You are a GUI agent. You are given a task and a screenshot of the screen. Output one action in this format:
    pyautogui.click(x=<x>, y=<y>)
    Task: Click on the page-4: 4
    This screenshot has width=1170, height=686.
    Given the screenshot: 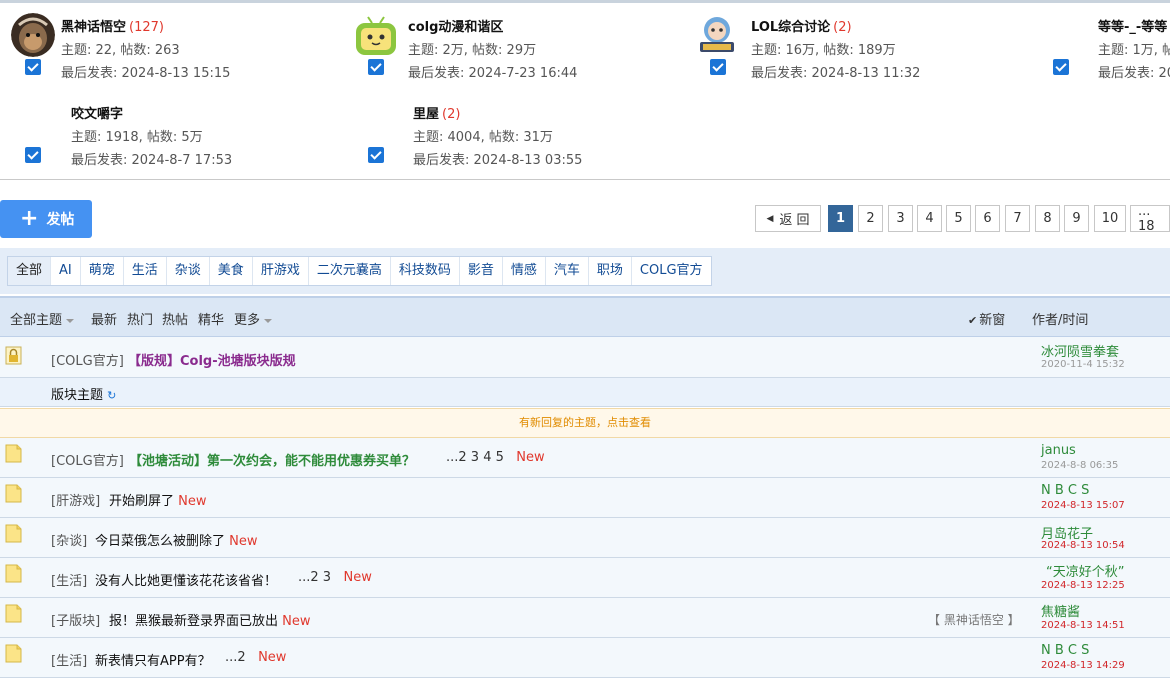 What is the action you would take?
    pyautogui.click(x=929, y=218)
    